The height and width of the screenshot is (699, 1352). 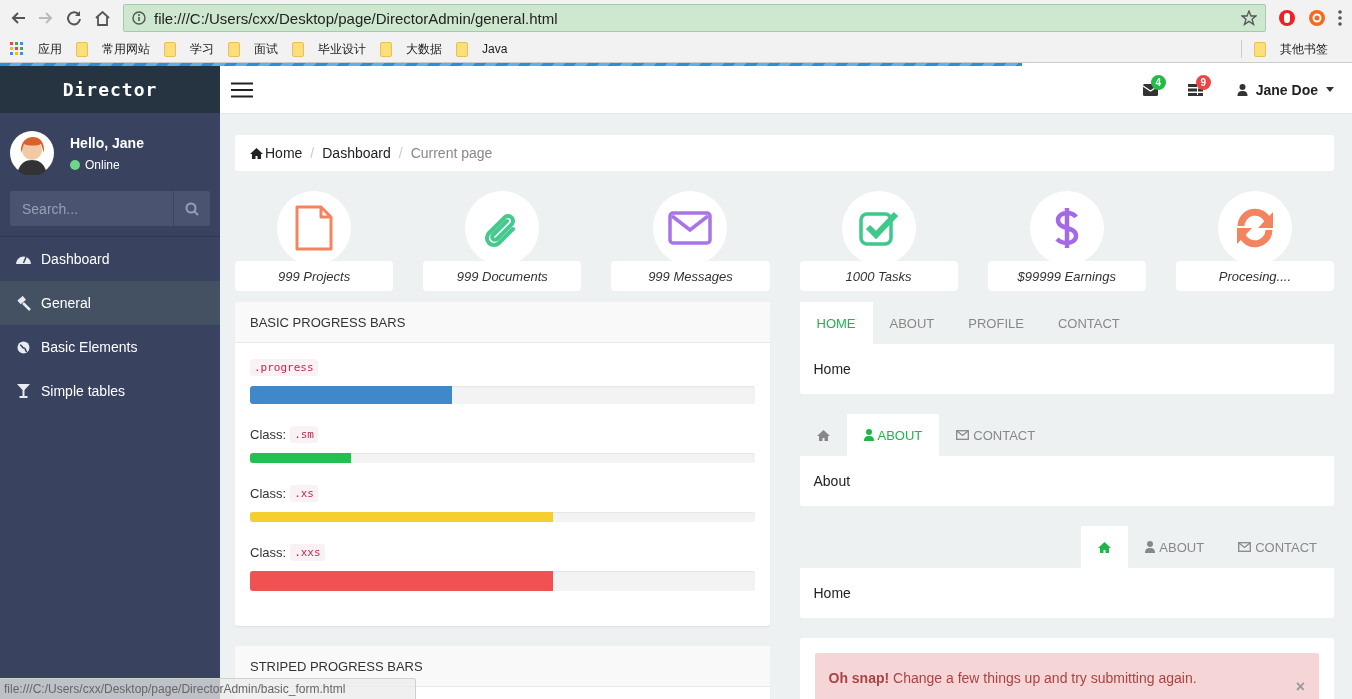 I want to click on search-icon, so click(x=192, y=208).